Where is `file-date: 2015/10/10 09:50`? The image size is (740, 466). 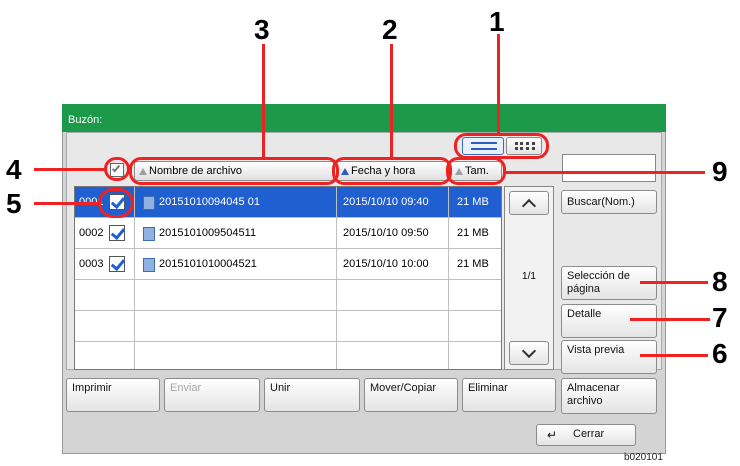
file-date: 2015/10/10 09:50 is located at coordinates (386, 233).